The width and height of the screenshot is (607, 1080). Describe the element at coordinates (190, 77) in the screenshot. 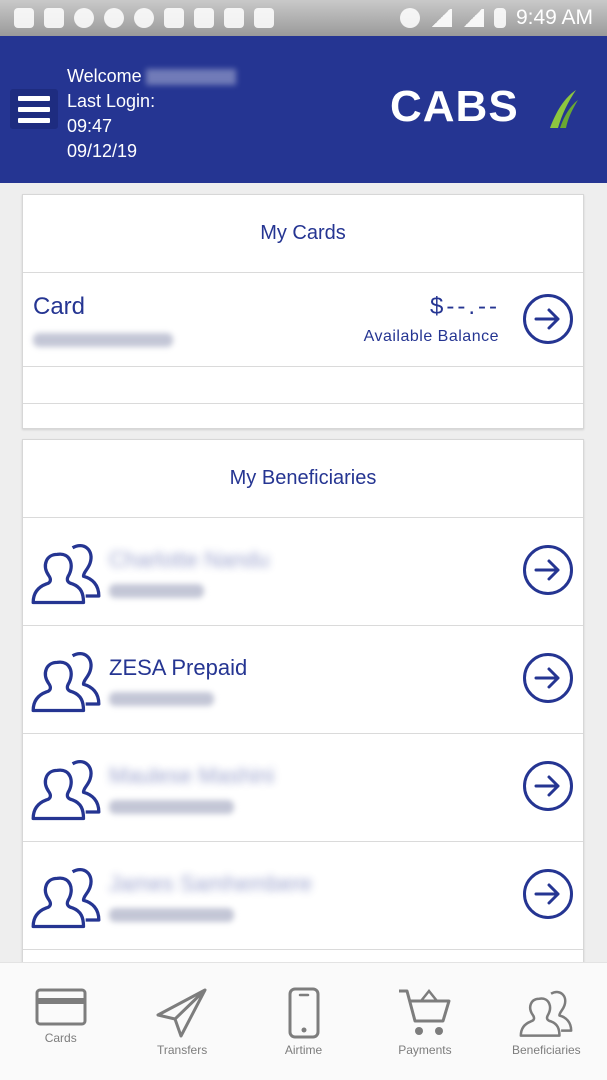

I see `user-name-redacted` at that location.